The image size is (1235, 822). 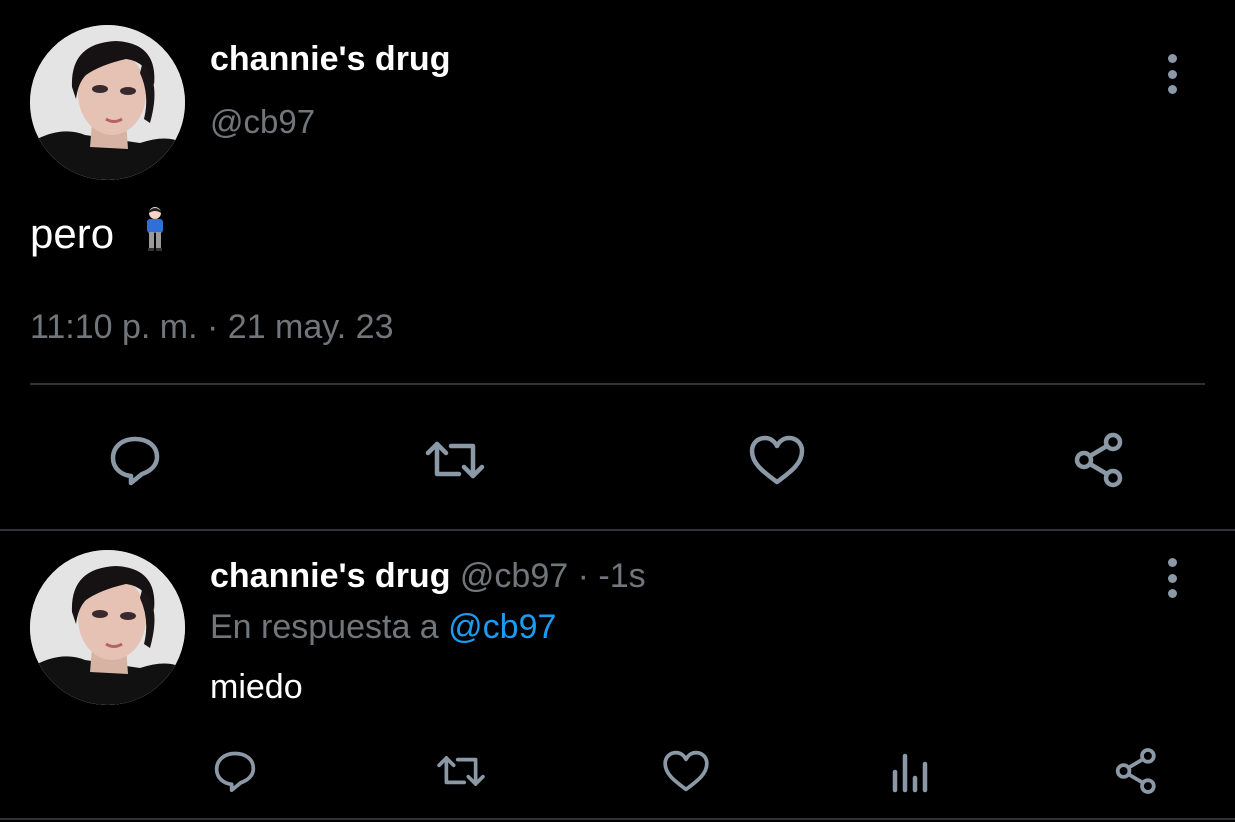 I want to click on replying-to: En respuesta a @cb97, so click(x=383, y=627).